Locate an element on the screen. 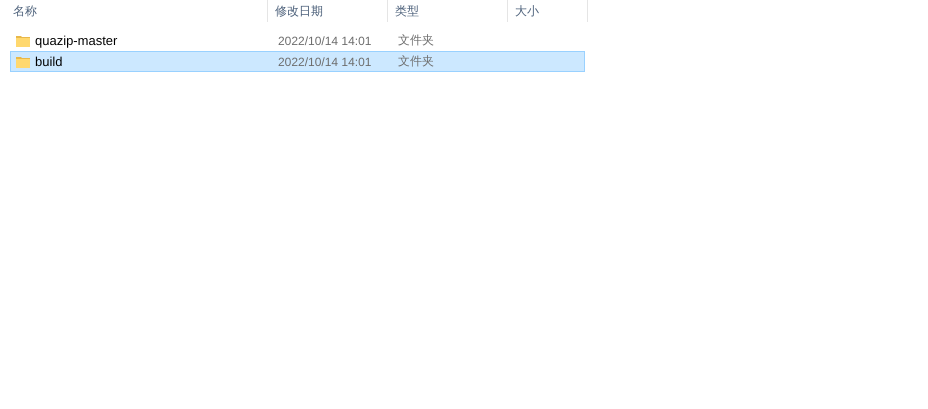 This screenshot has width=928, height=409. file-row: build 2022/10/14 14:01 文件夹 is located at coordinates (297, 61).